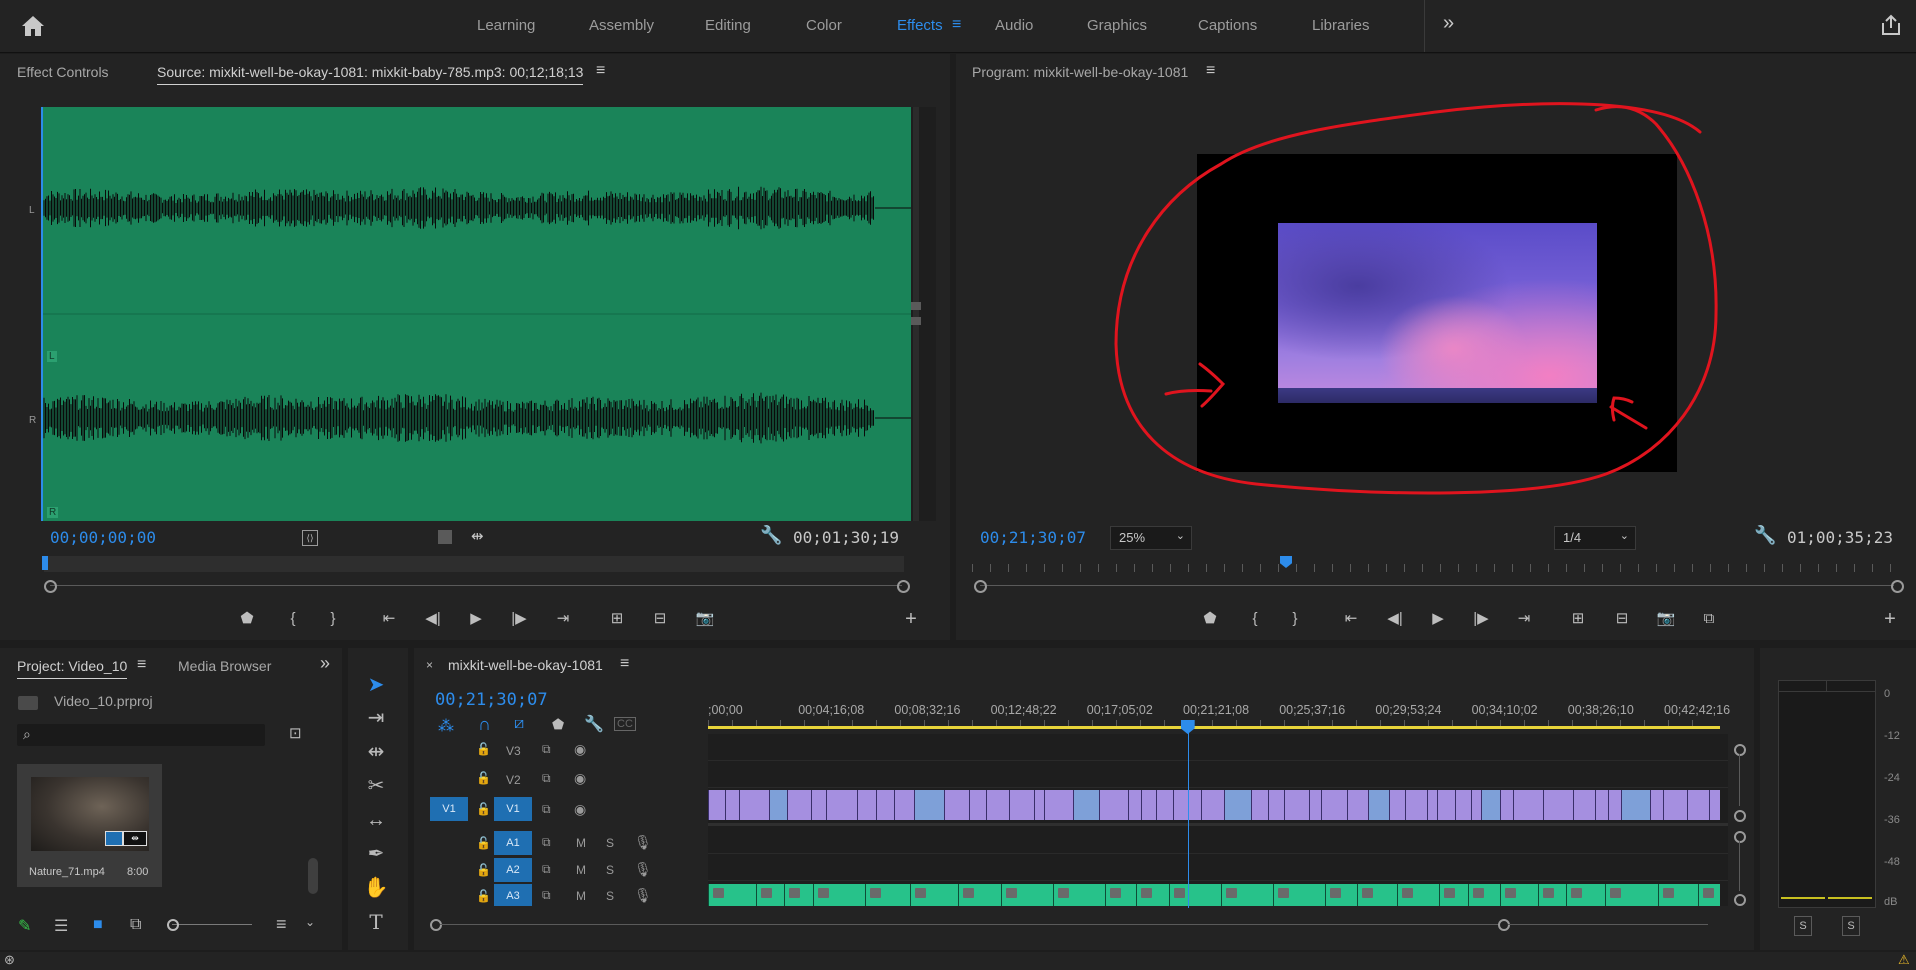 This screenshot has width=1916, height=970. I want to click on new-bin-from-search-icon: ⊡, so click(295, 733).